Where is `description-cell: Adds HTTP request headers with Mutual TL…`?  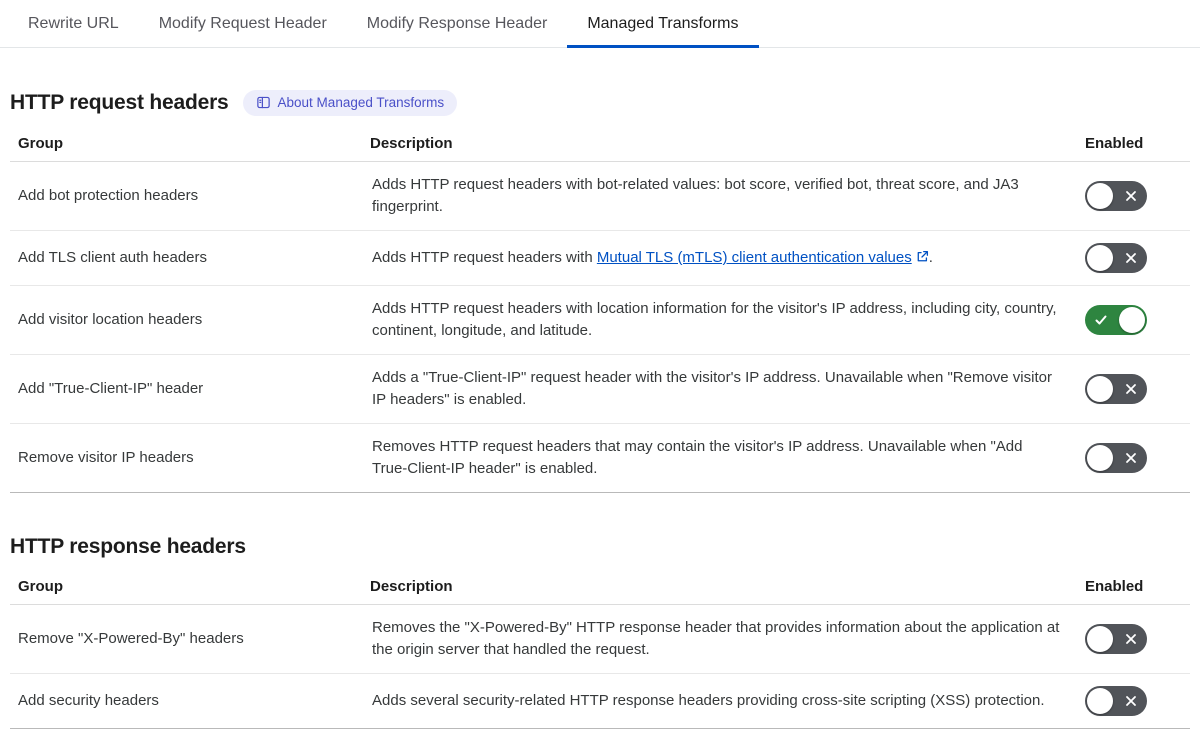 description-cell: Adds HTTP request headers with Mutual TL… is located at coordinates (727, 258).